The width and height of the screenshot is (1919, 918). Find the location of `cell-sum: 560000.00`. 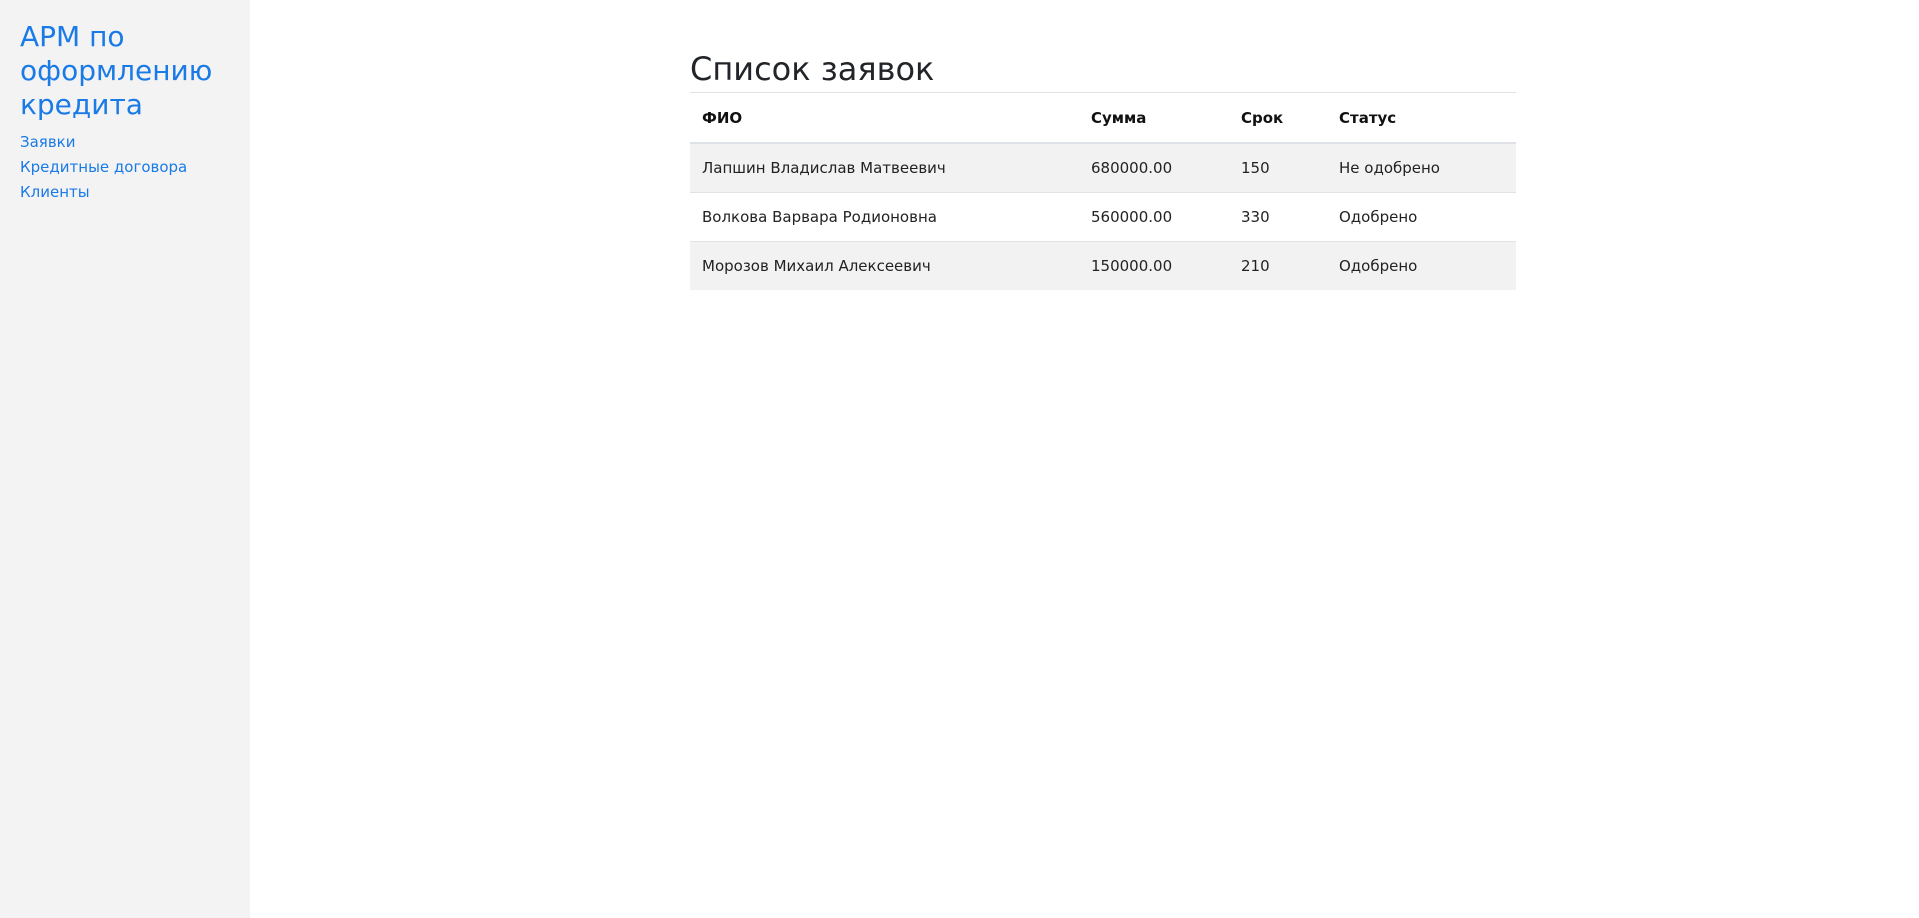

cell-sum: 560000.00 is located at coordinates (1154, 217).